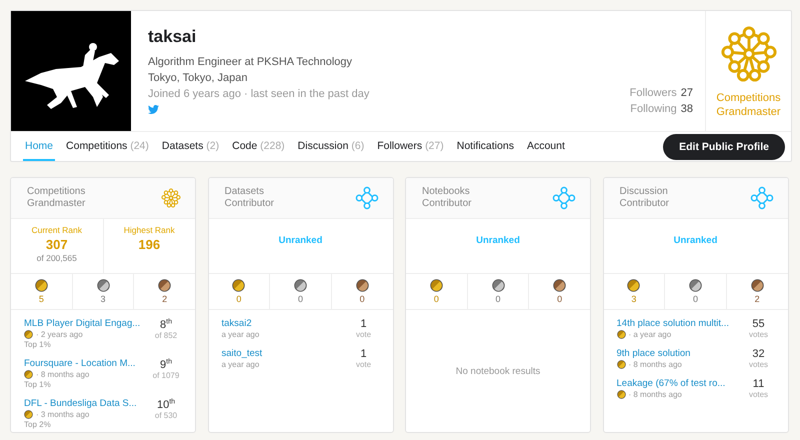 This screenshot has height=440, width=800. I want to click on item-link: taksai2, so click(241, 323).